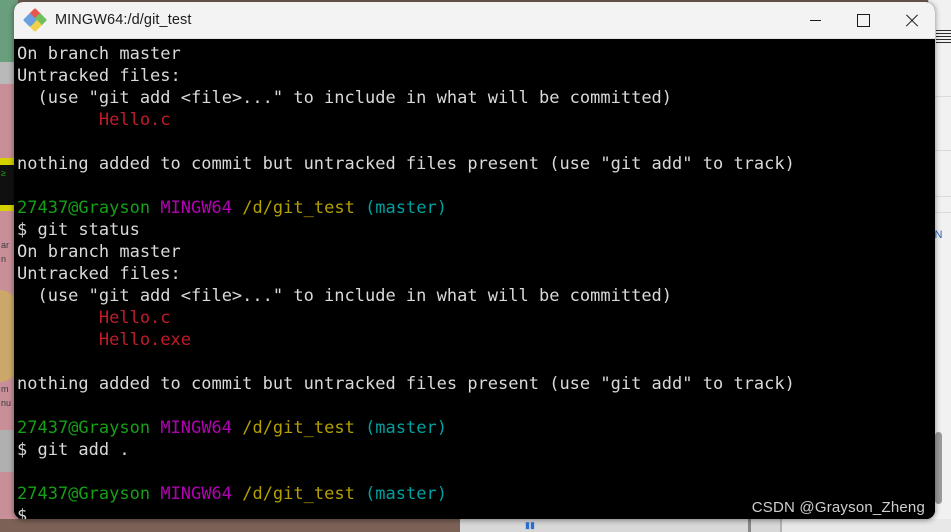  I want to click on minimize-icon, so click(815, 20).